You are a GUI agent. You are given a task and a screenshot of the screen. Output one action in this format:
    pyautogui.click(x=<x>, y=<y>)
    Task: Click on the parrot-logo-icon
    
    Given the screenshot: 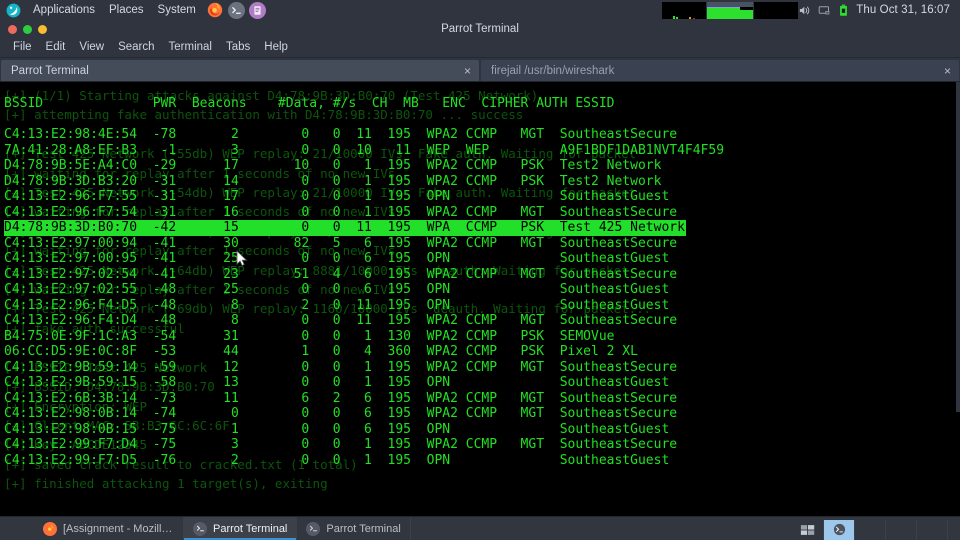 What is the action you would take?
    pyautogui.click(x=13, y=10)
    